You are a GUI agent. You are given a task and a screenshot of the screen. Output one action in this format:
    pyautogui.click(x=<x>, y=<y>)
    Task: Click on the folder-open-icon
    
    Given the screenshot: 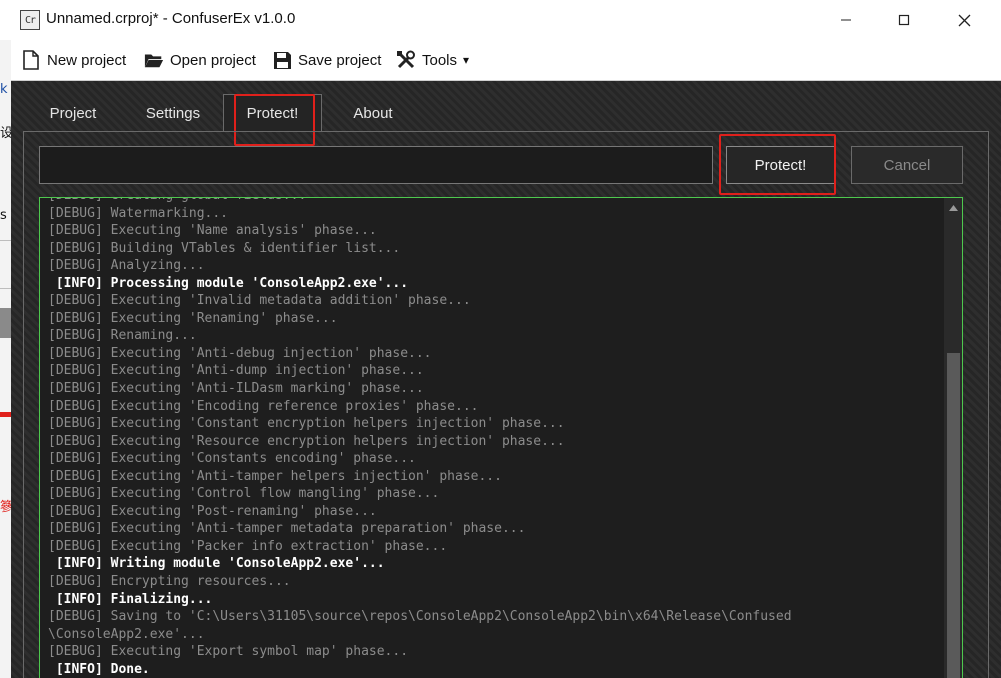 What is the action you would take?
    pyautogui.click(x=154, y=60)
    